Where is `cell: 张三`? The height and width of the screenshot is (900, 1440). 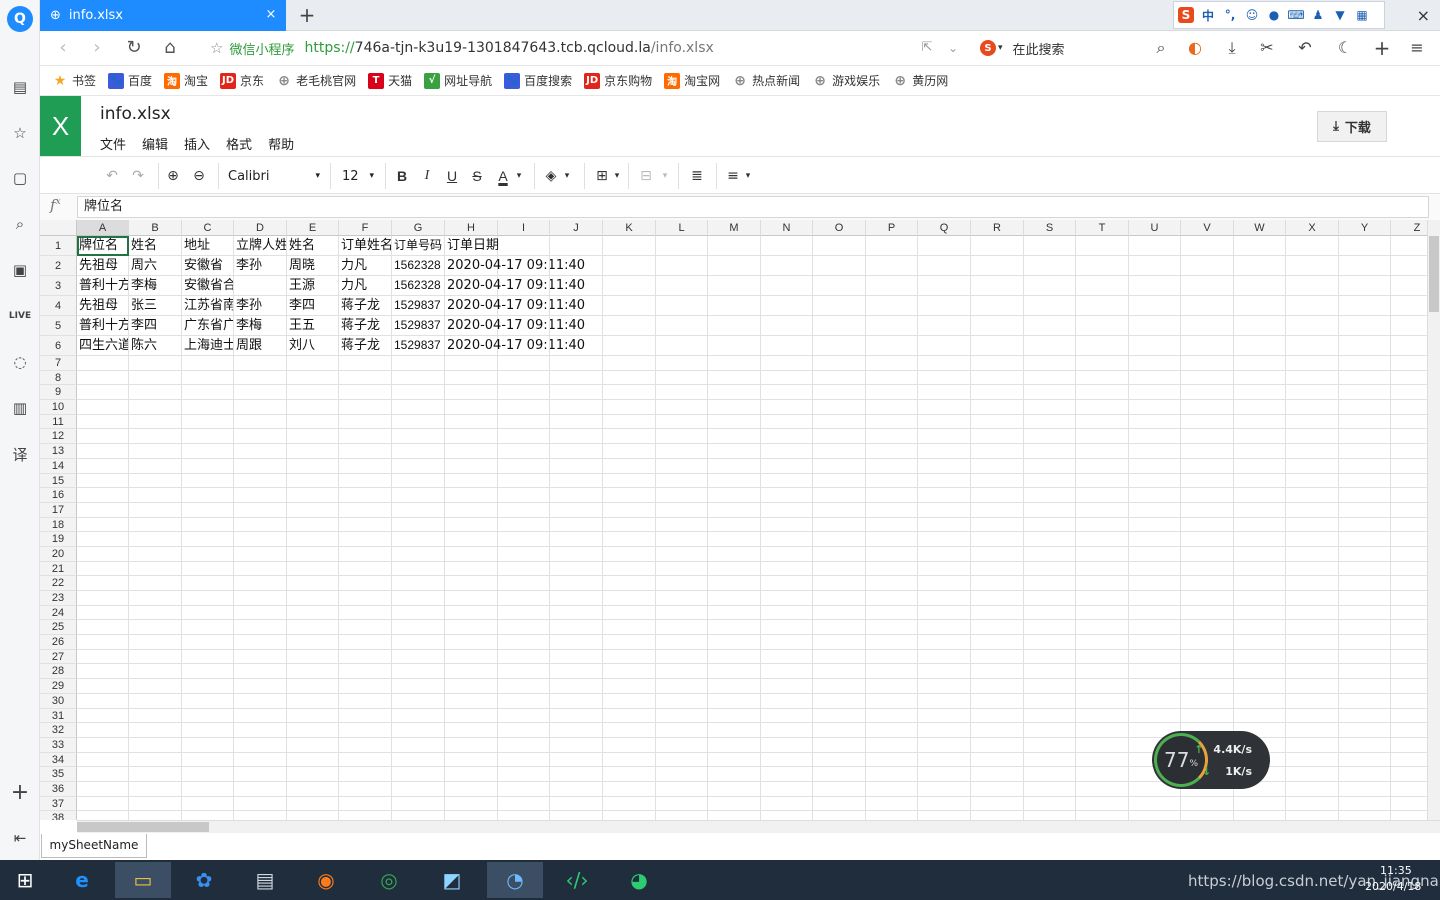
cell: 张三 is located at coordinates (155, 306).